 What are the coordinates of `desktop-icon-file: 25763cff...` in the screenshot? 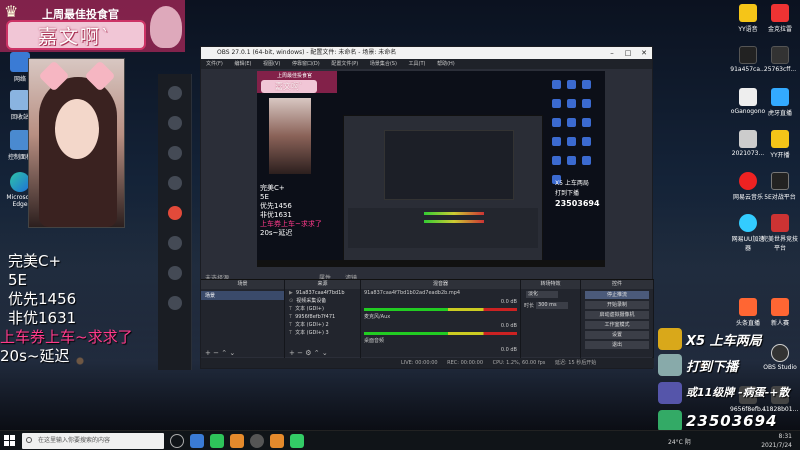 It's located at (780, 59).